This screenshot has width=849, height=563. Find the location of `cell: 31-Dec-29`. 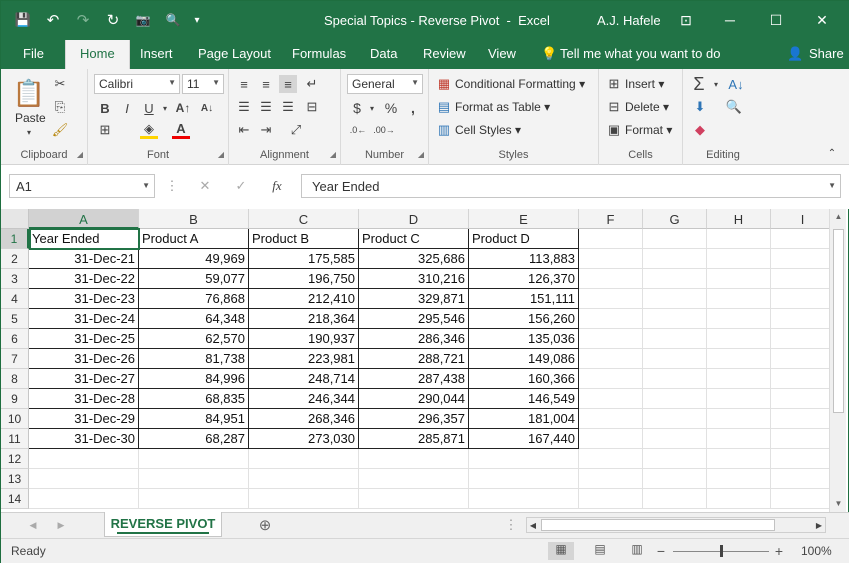

cell: 31-Dec-29 is located at coordinates (84, 419).